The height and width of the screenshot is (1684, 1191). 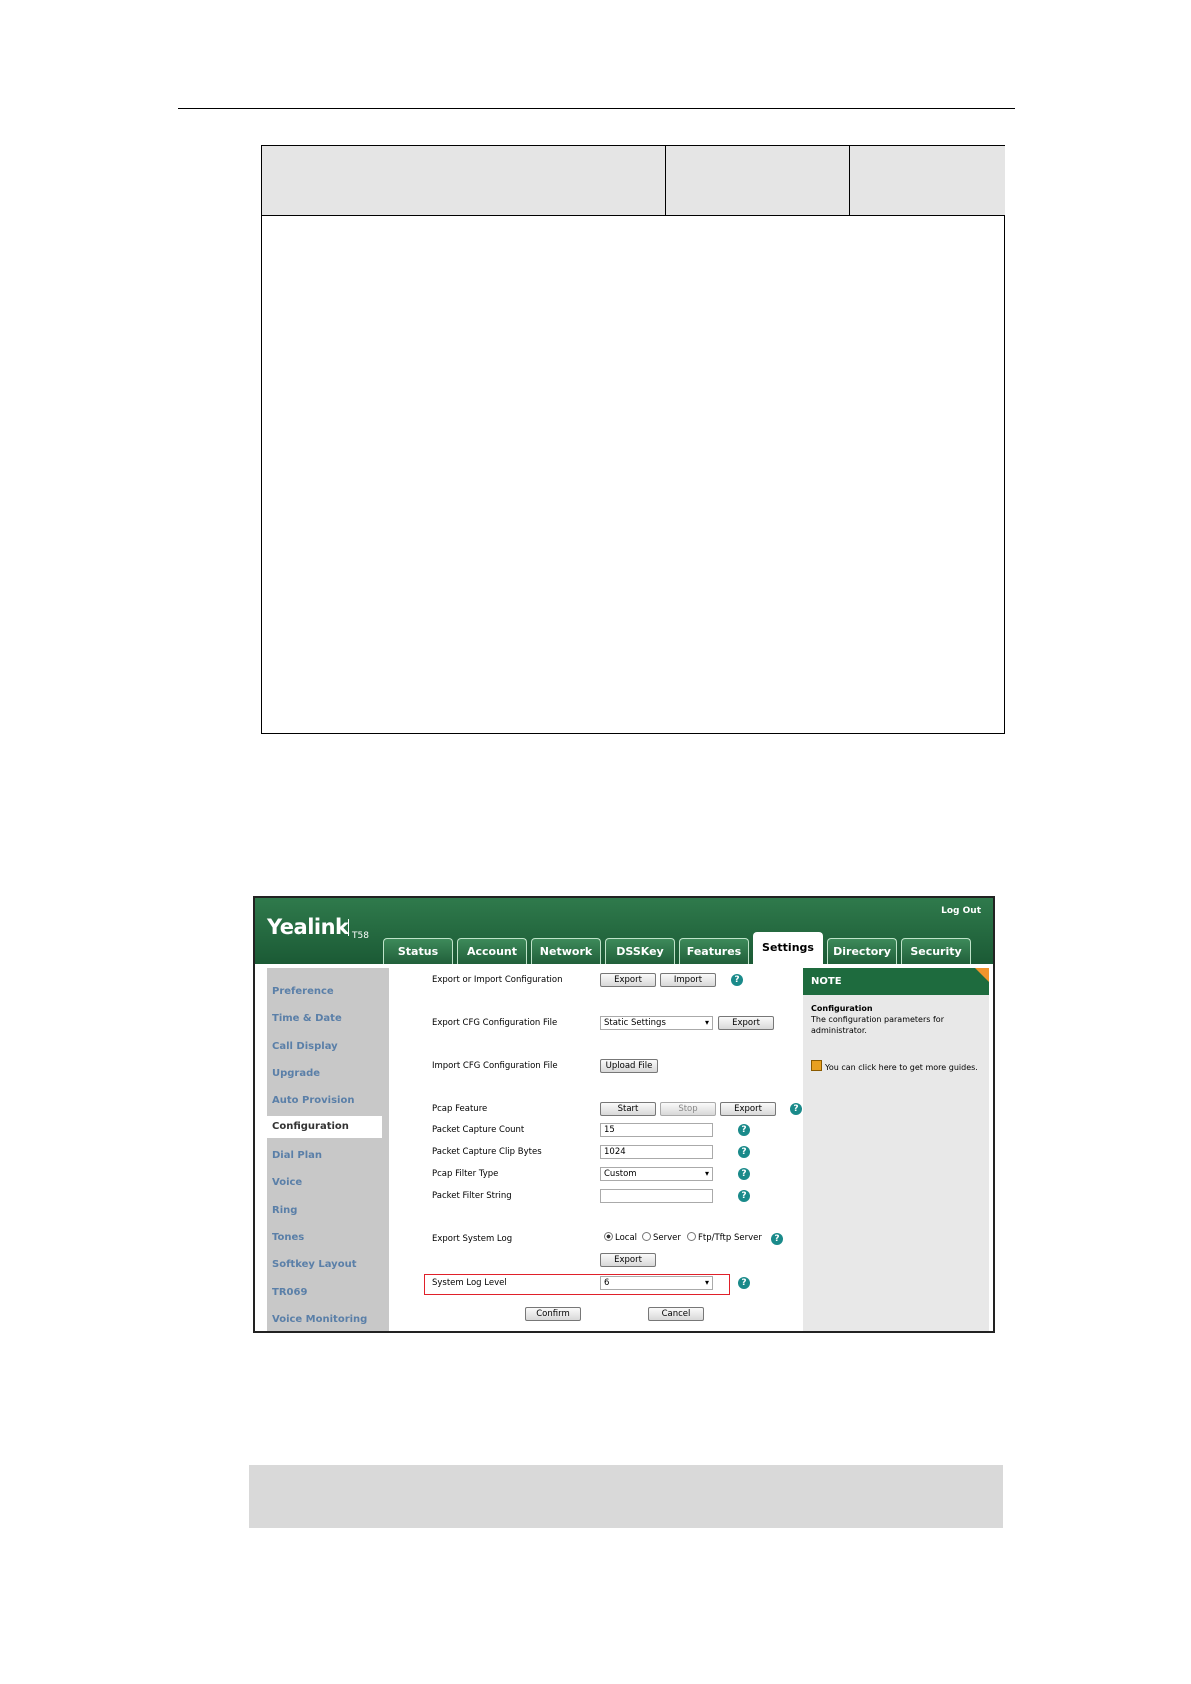 I want to click on radio-server: Server, so click(x=661, y=1237).